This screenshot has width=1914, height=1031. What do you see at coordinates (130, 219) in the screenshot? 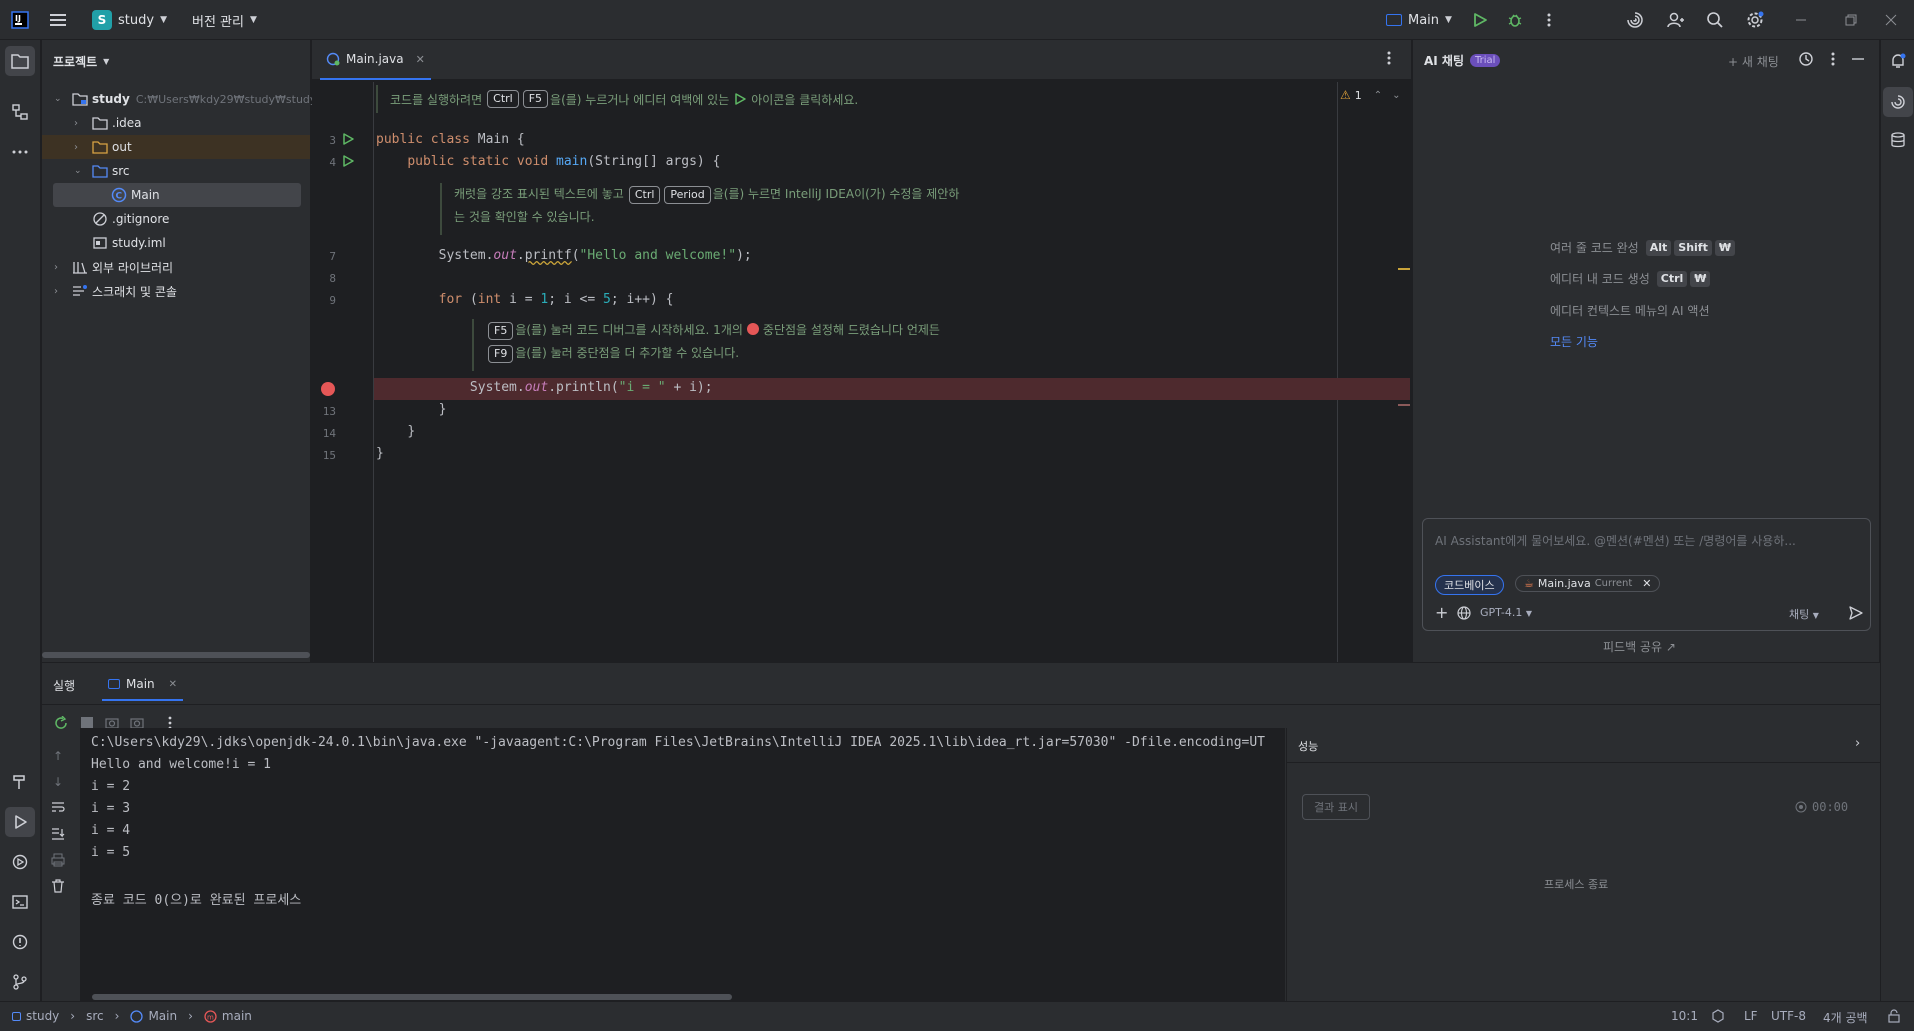
I see `tree-node-gitignore: .gitignore` at bounding box center [130, 219].